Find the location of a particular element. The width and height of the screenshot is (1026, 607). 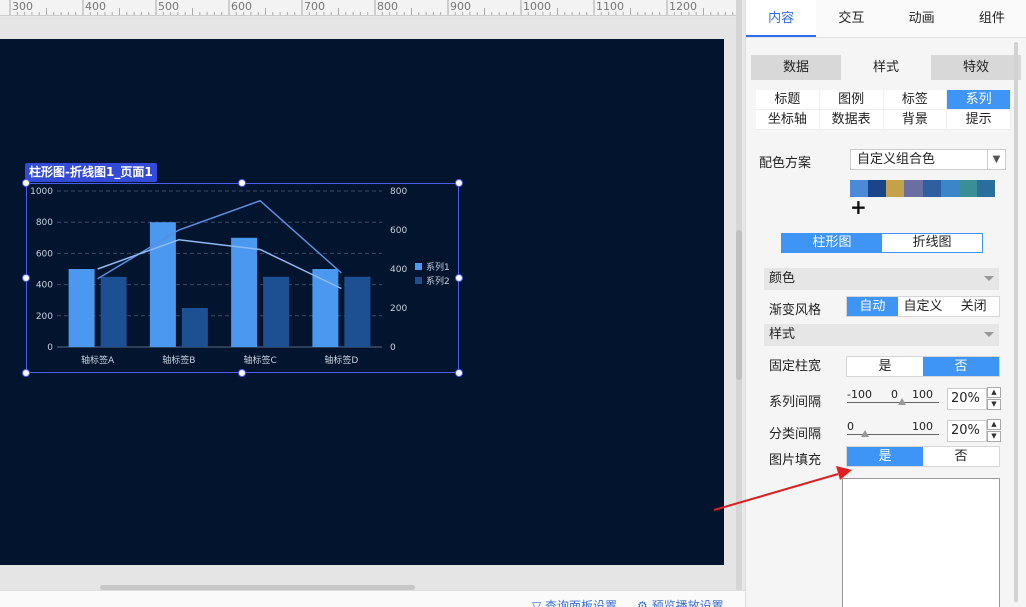

gradient-style-selector: 自动 自定义 关闭 is located at coordinates (923, 306).